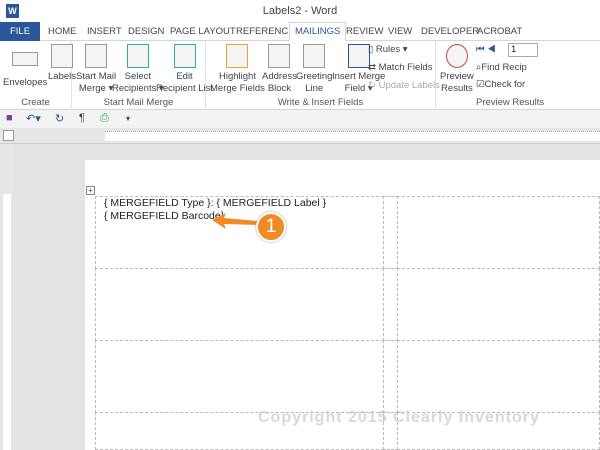 The height and width of the screenshot is (450, 600). What do you see at coordinates (388, 49) in the screenshot?
I see `rules-button: ▯ Rules ▾` at bounding box center [388, 49].